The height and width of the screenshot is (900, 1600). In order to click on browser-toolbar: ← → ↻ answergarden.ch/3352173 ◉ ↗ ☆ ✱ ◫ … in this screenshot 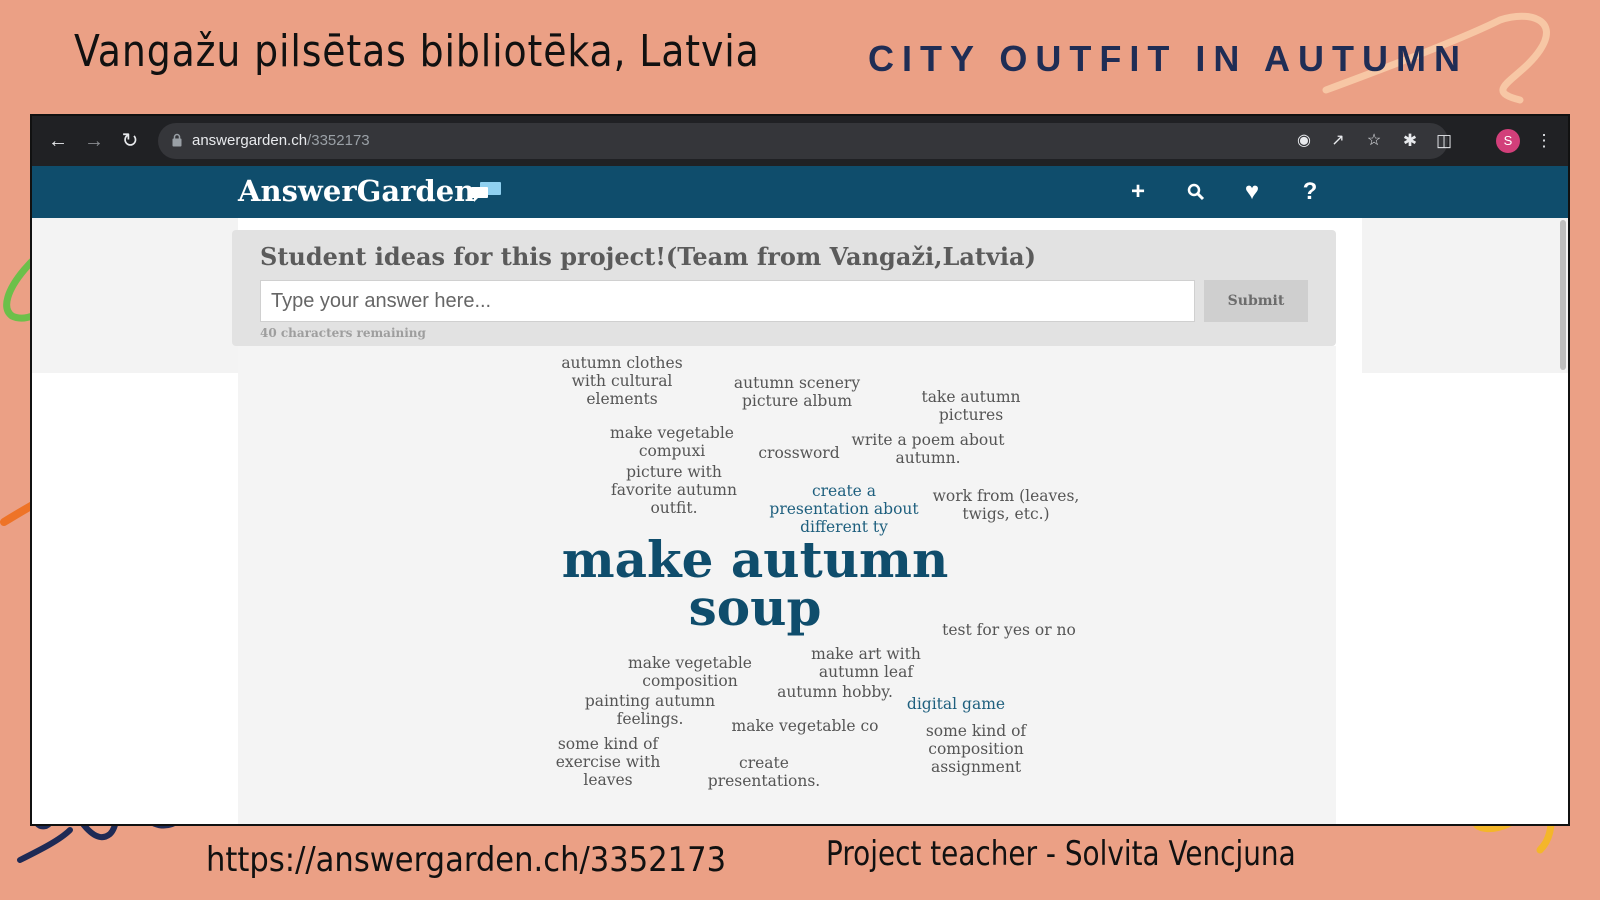, I will do `click(800, 141)`.